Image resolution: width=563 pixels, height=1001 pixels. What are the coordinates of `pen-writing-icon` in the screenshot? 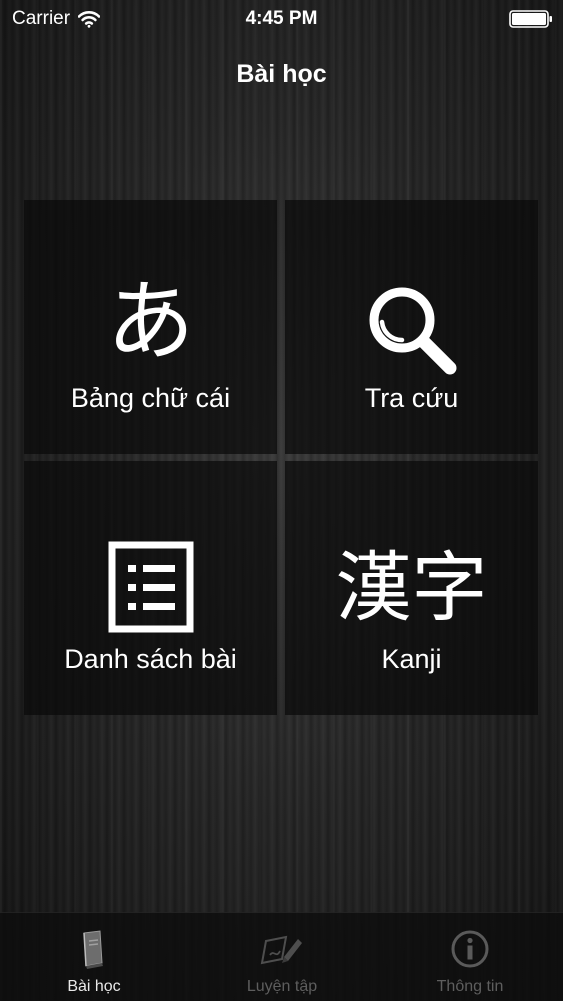 It's located at (281, 950).